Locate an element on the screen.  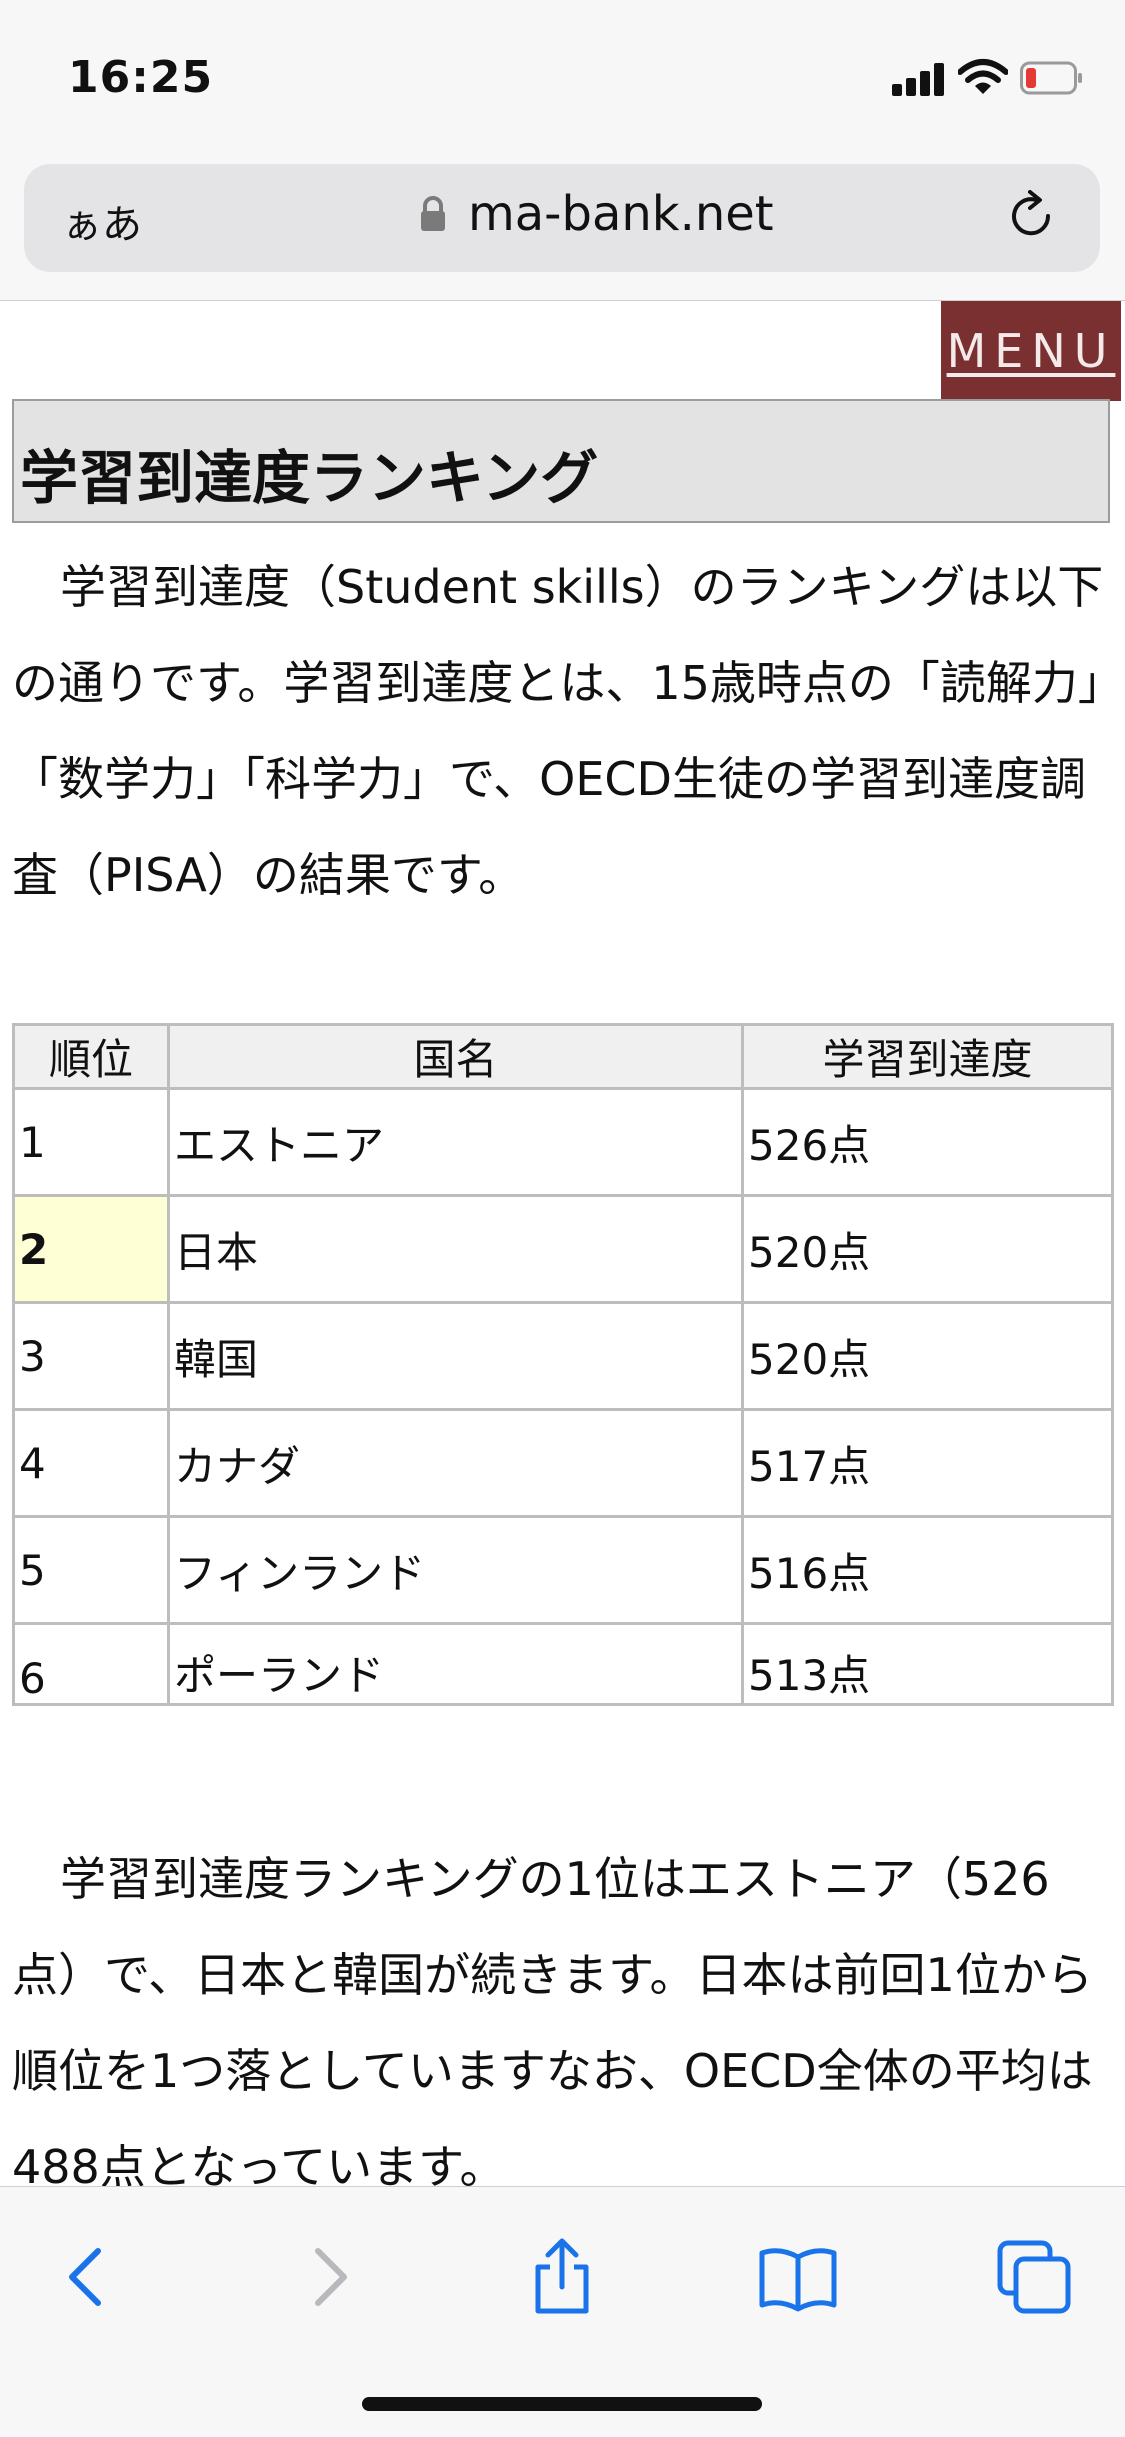
table-row: 5 フィンランド 516点 is located at coordinates (563, 1570).